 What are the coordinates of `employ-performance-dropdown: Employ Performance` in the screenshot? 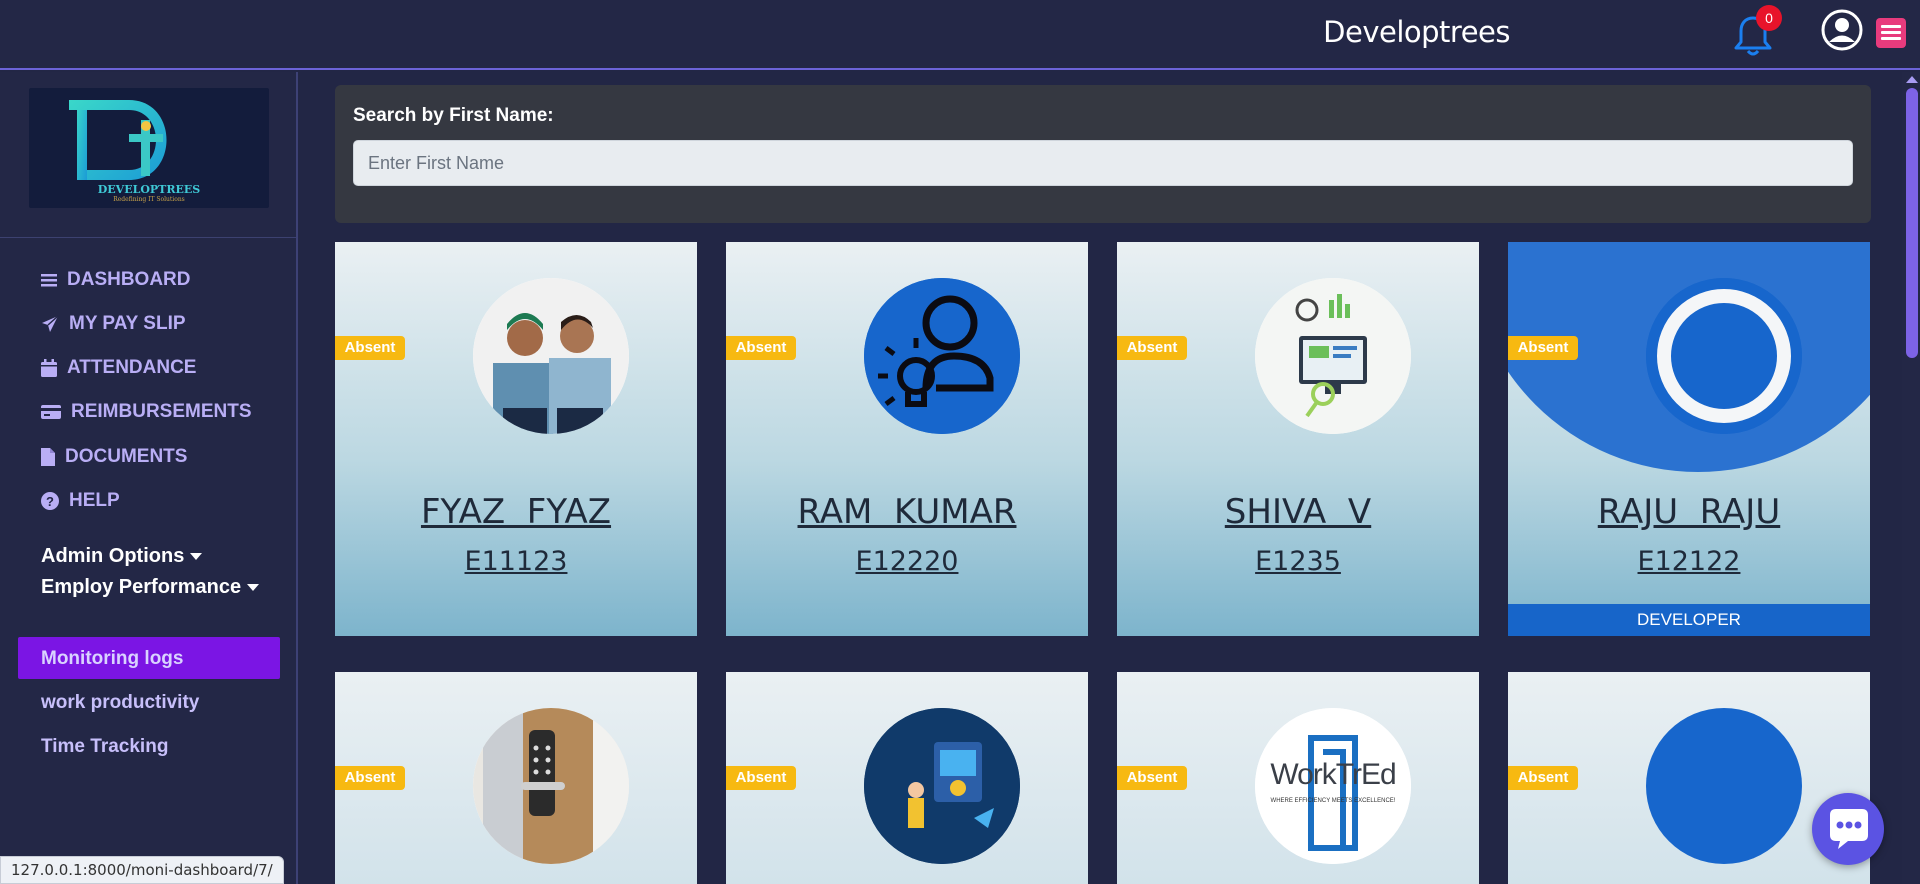 It's located at (150, 587).